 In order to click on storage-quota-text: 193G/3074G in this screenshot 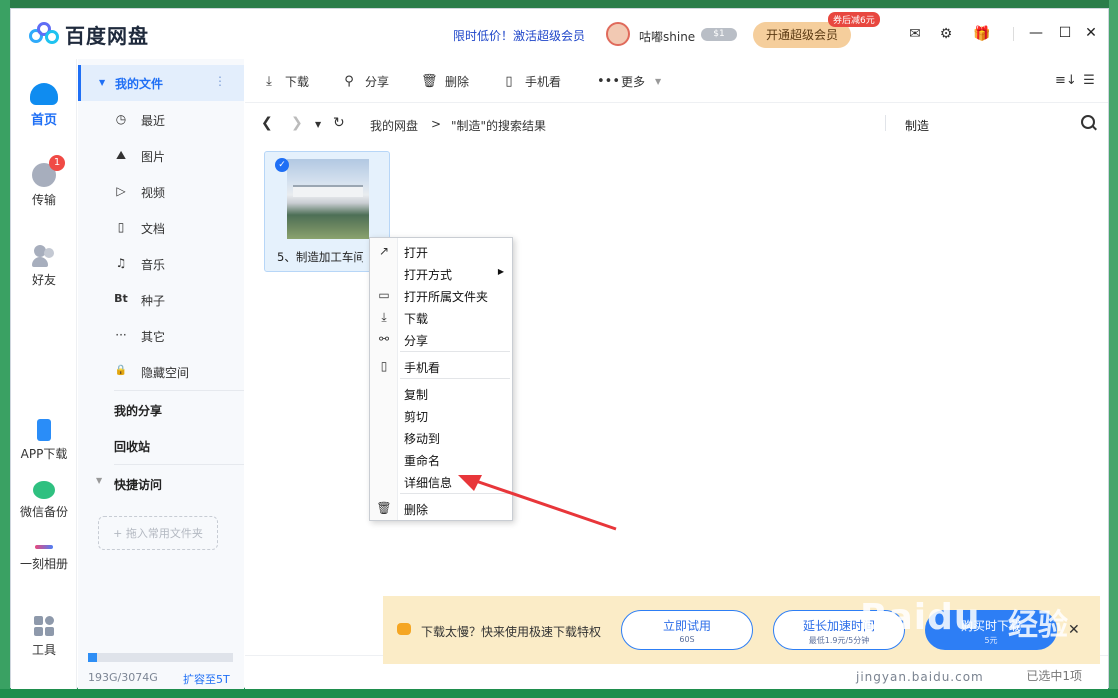, I will do `click(123, 677)`.